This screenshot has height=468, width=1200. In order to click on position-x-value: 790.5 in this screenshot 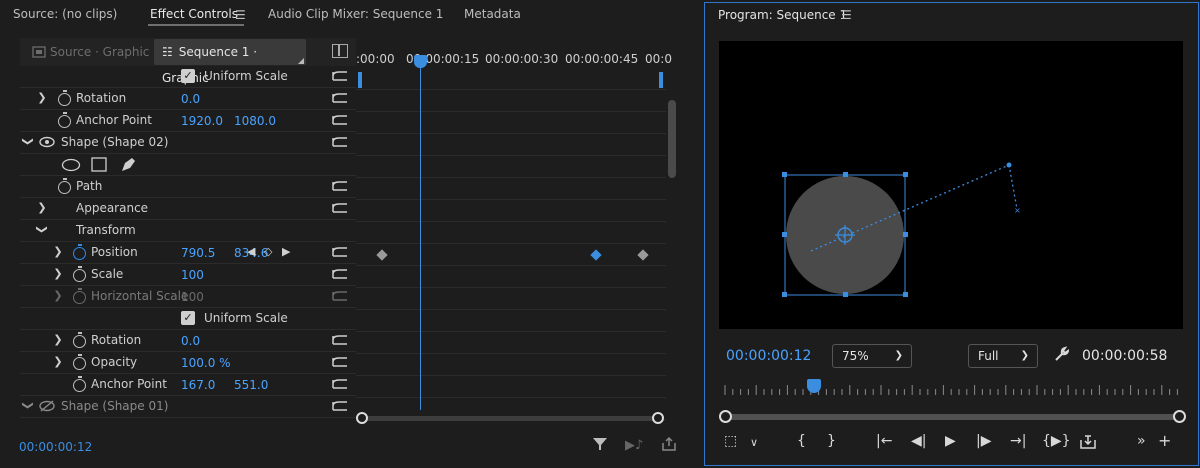, I will do `click(198, 253)`.